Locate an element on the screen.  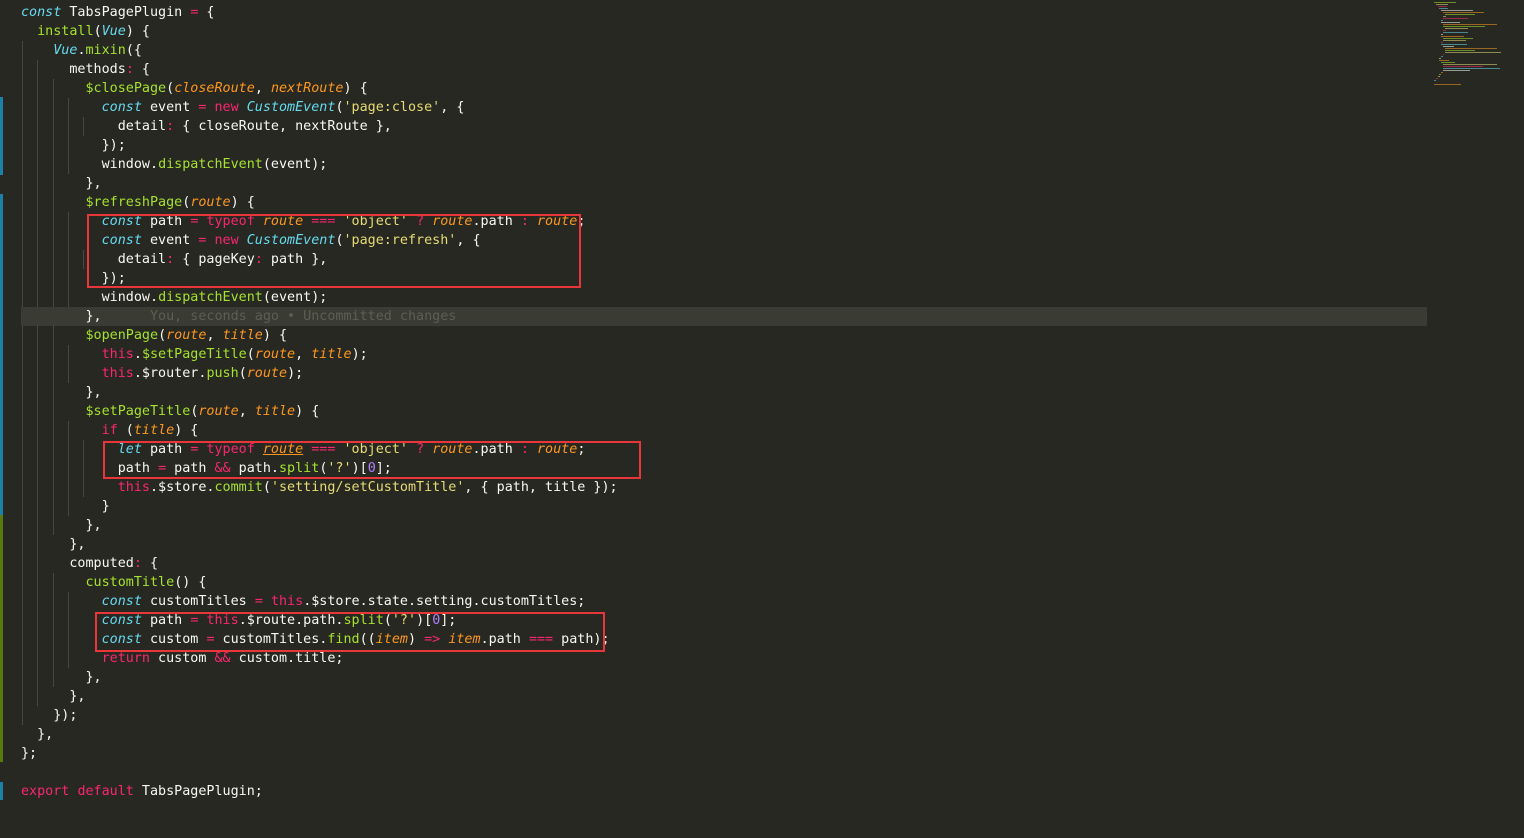
code-line-31: customTitle() { is located at coordinates (721, 582).